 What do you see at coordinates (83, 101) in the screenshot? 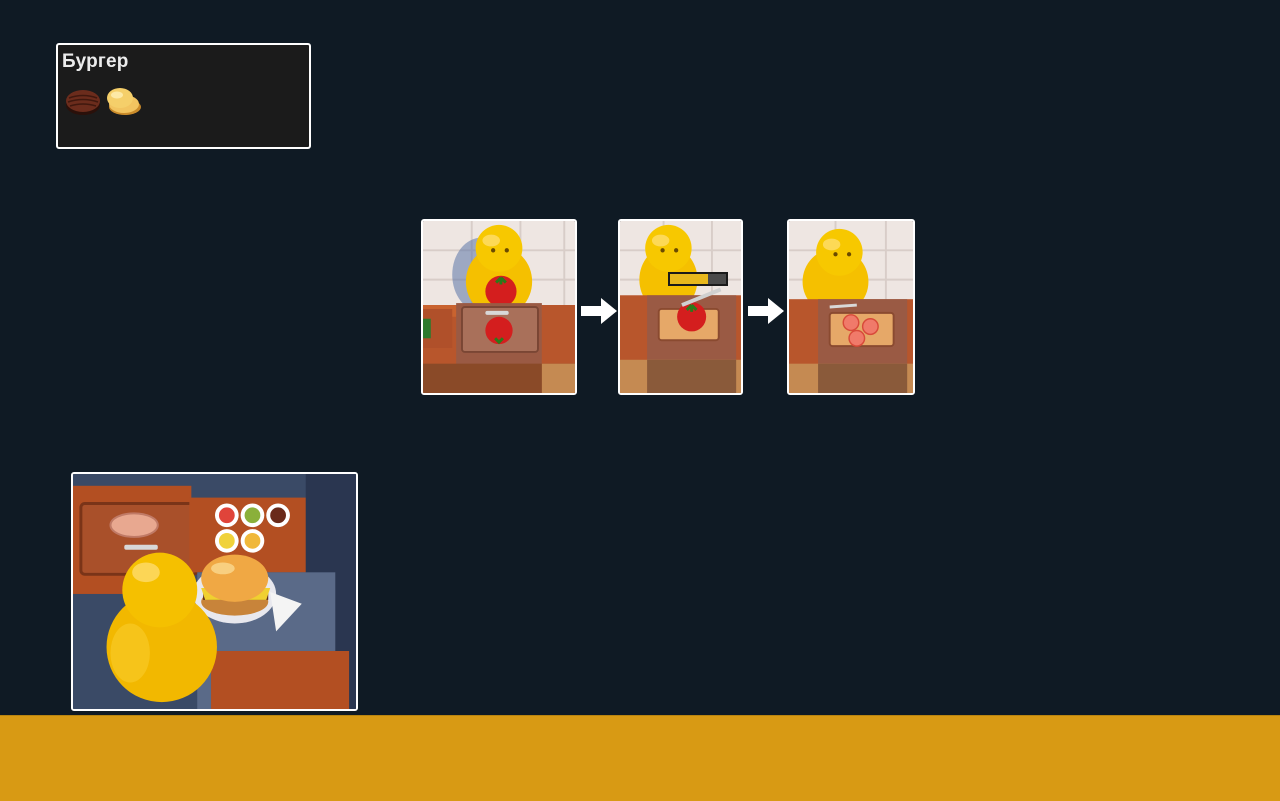
I see `patty-icon` at bounding box center [83, 101].